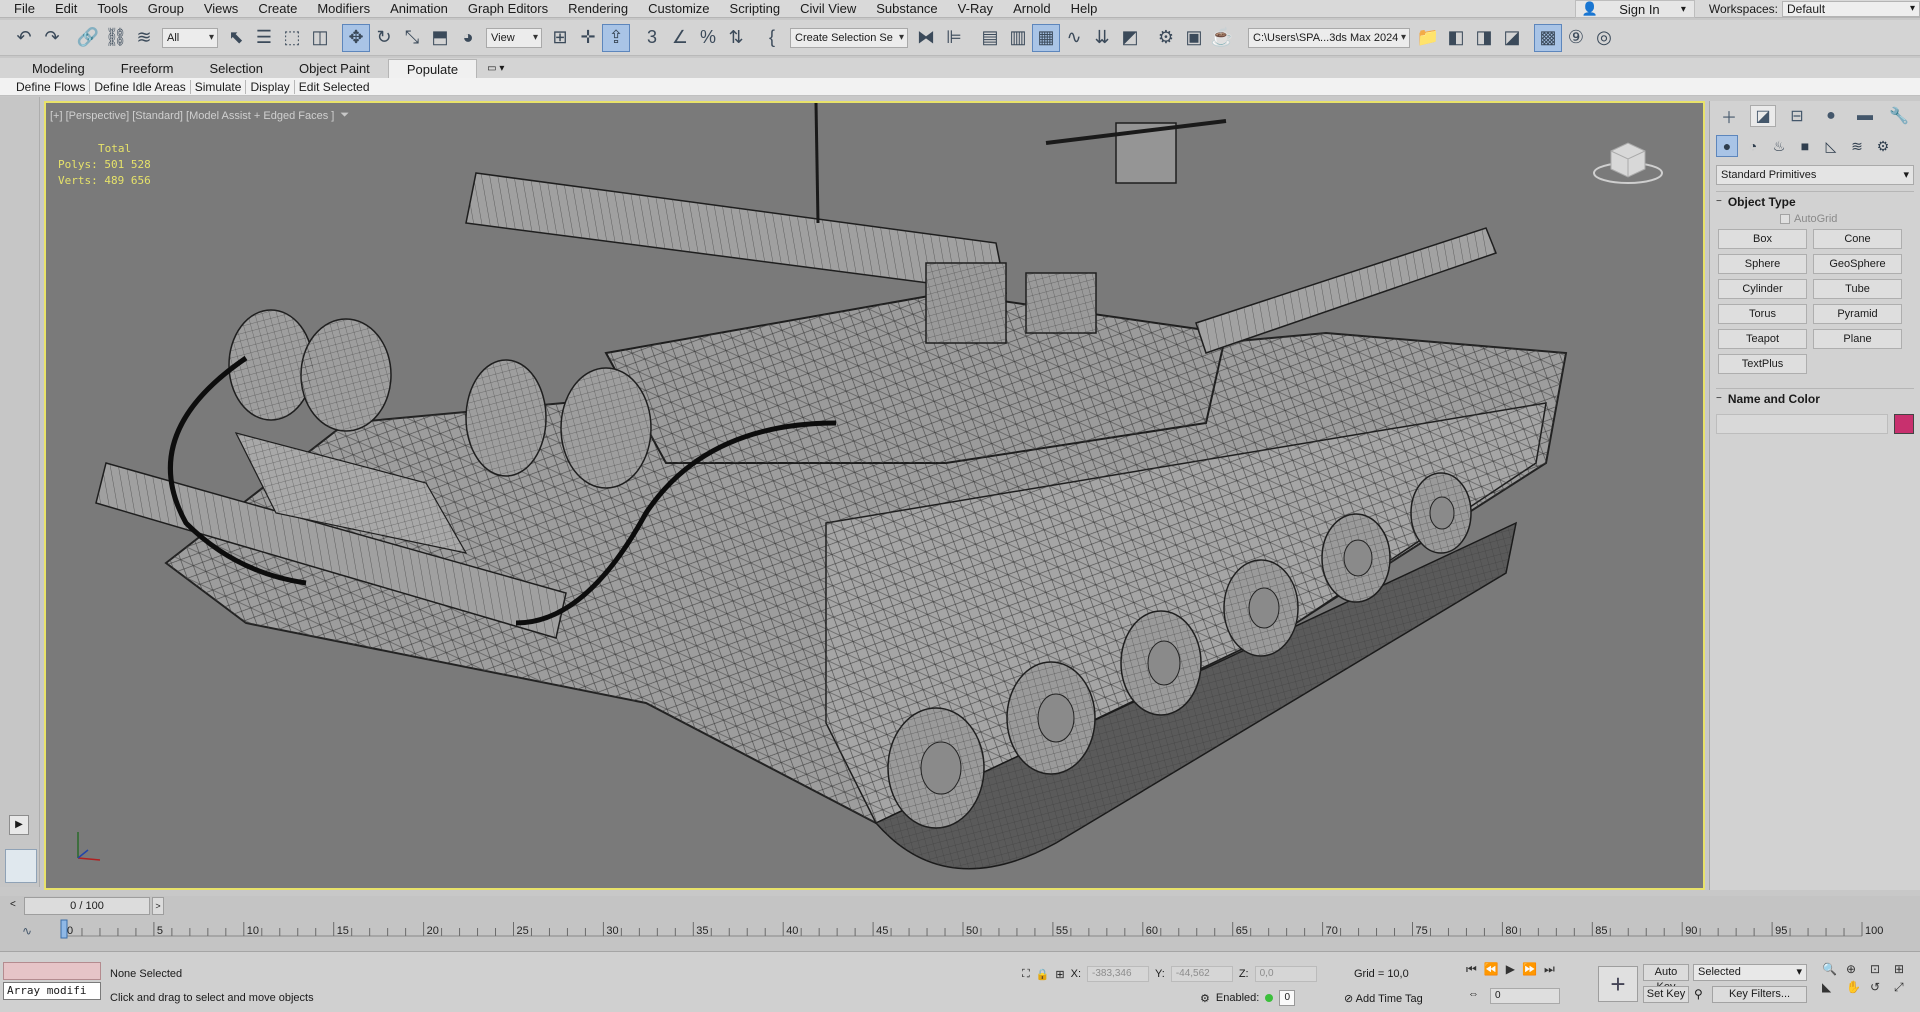 The height and width of the screenshot is (1012, 1920). I want to click on menu-item-group: Group, so click(166, 9).